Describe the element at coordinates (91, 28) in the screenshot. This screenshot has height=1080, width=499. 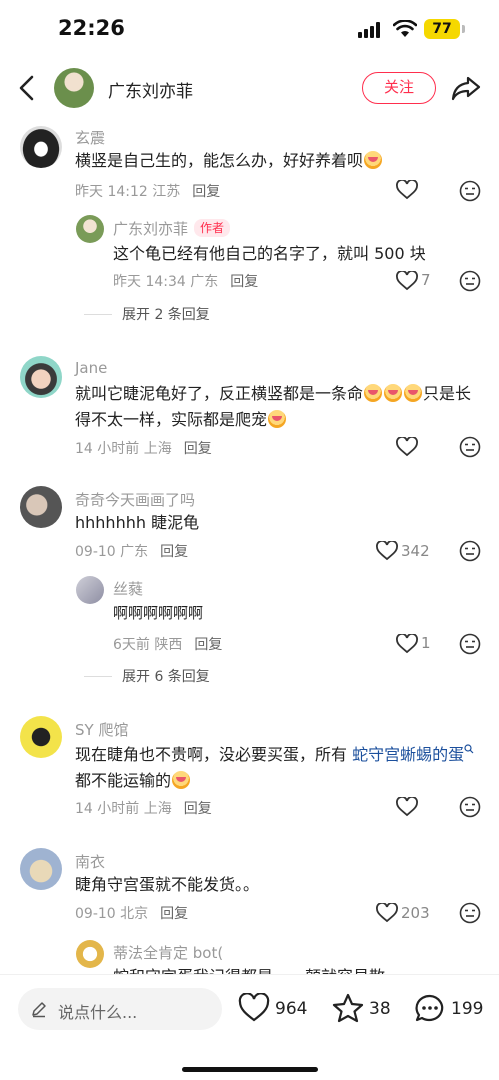
I see `status-time: 22:26` at that location.